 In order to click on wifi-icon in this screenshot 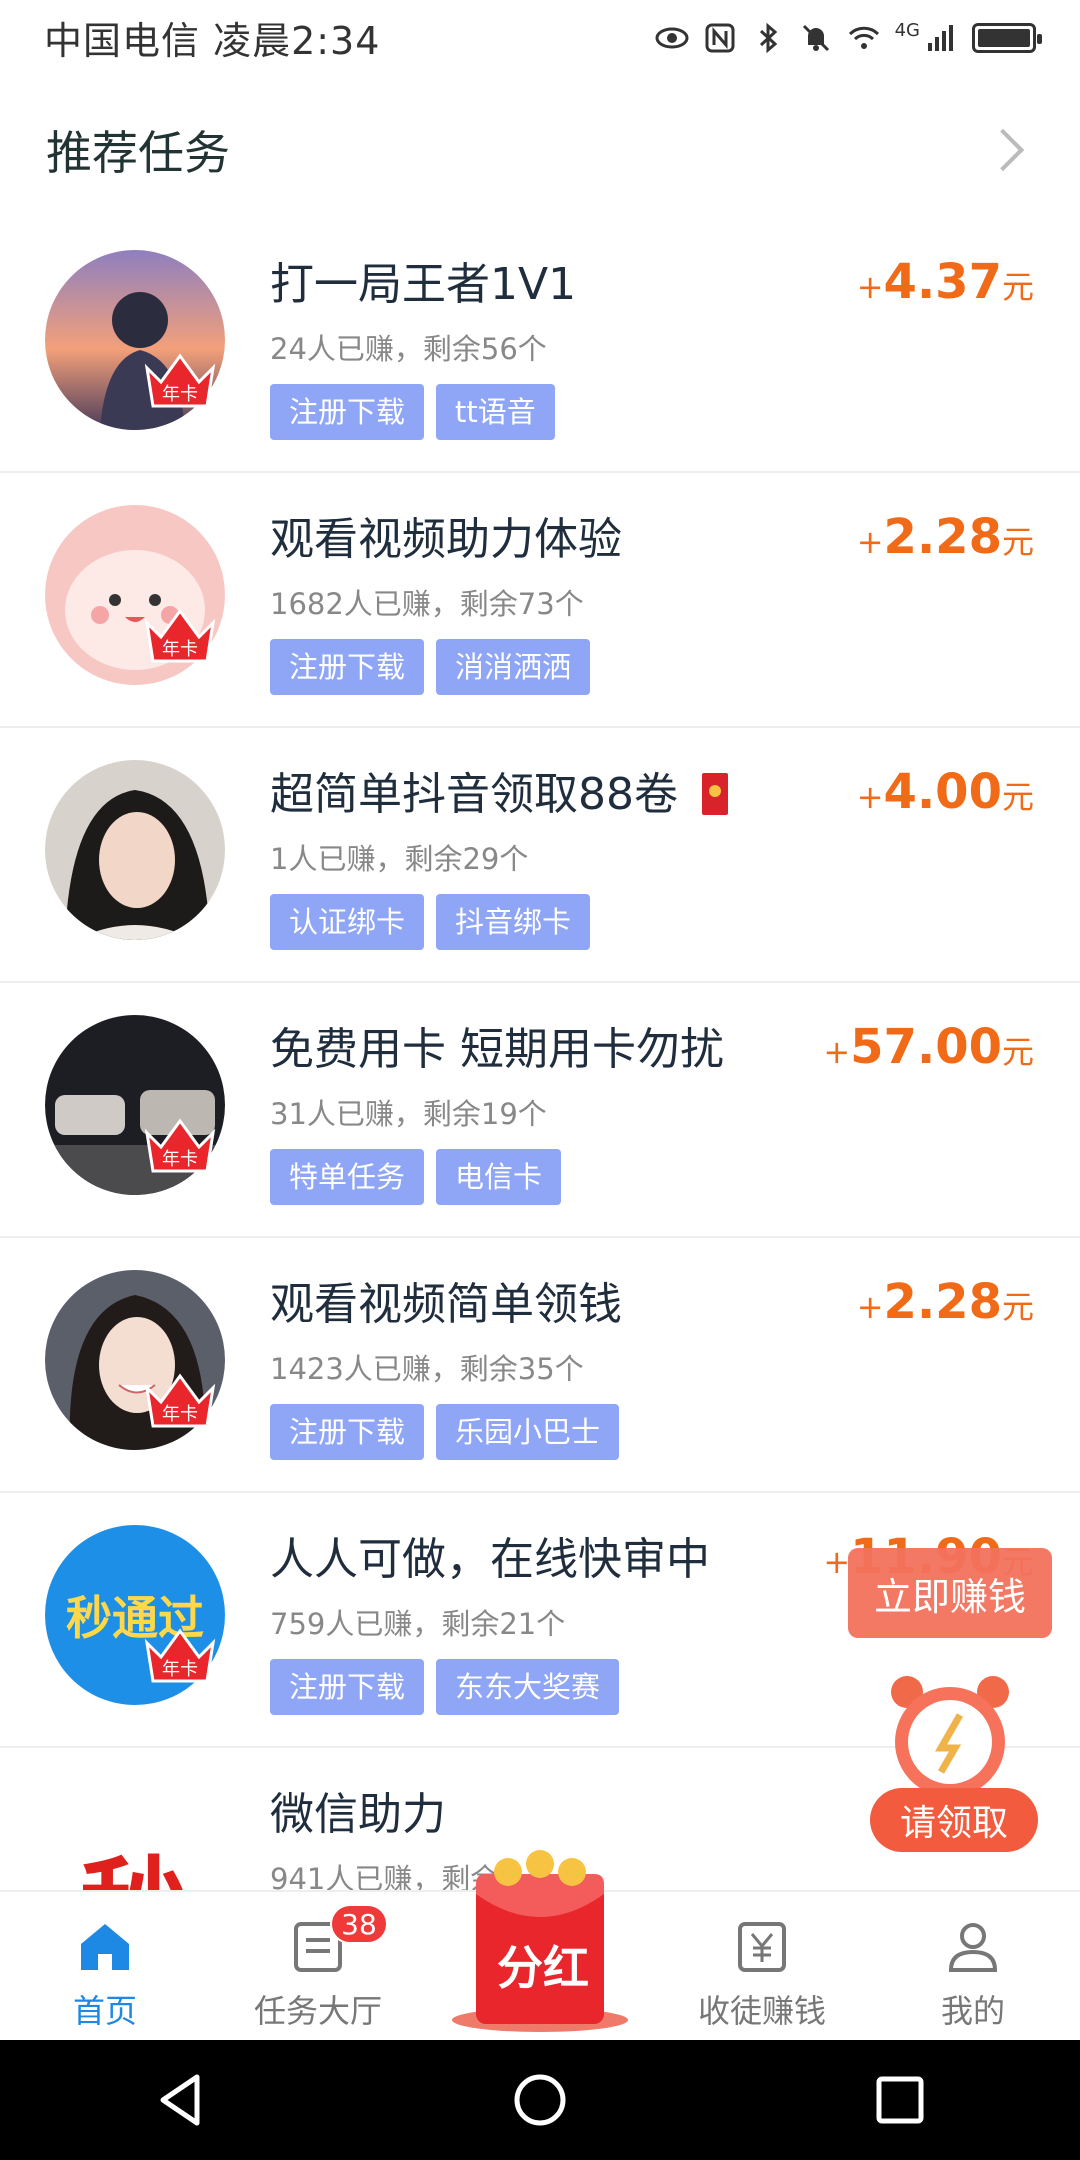, I will do `click(863, 37)`.